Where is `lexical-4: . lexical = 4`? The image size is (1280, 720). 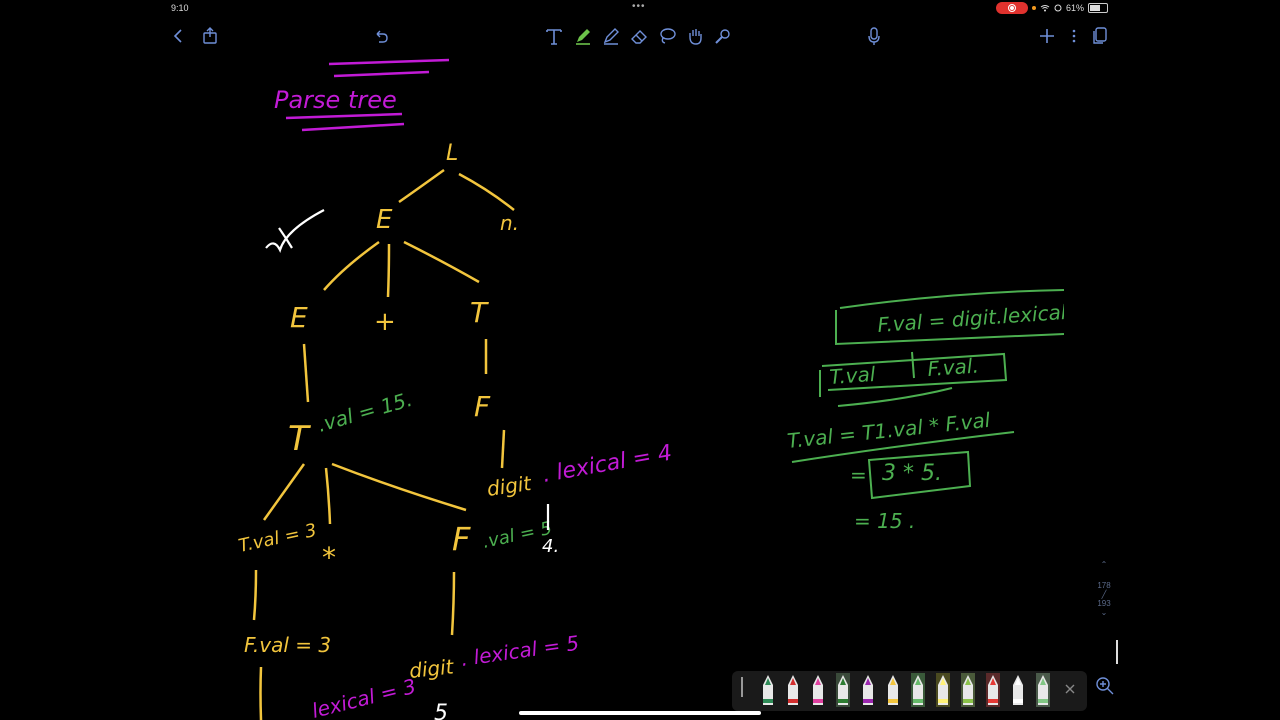 lexical-4: . lexical = 4 is located at coordinates (607, 464).